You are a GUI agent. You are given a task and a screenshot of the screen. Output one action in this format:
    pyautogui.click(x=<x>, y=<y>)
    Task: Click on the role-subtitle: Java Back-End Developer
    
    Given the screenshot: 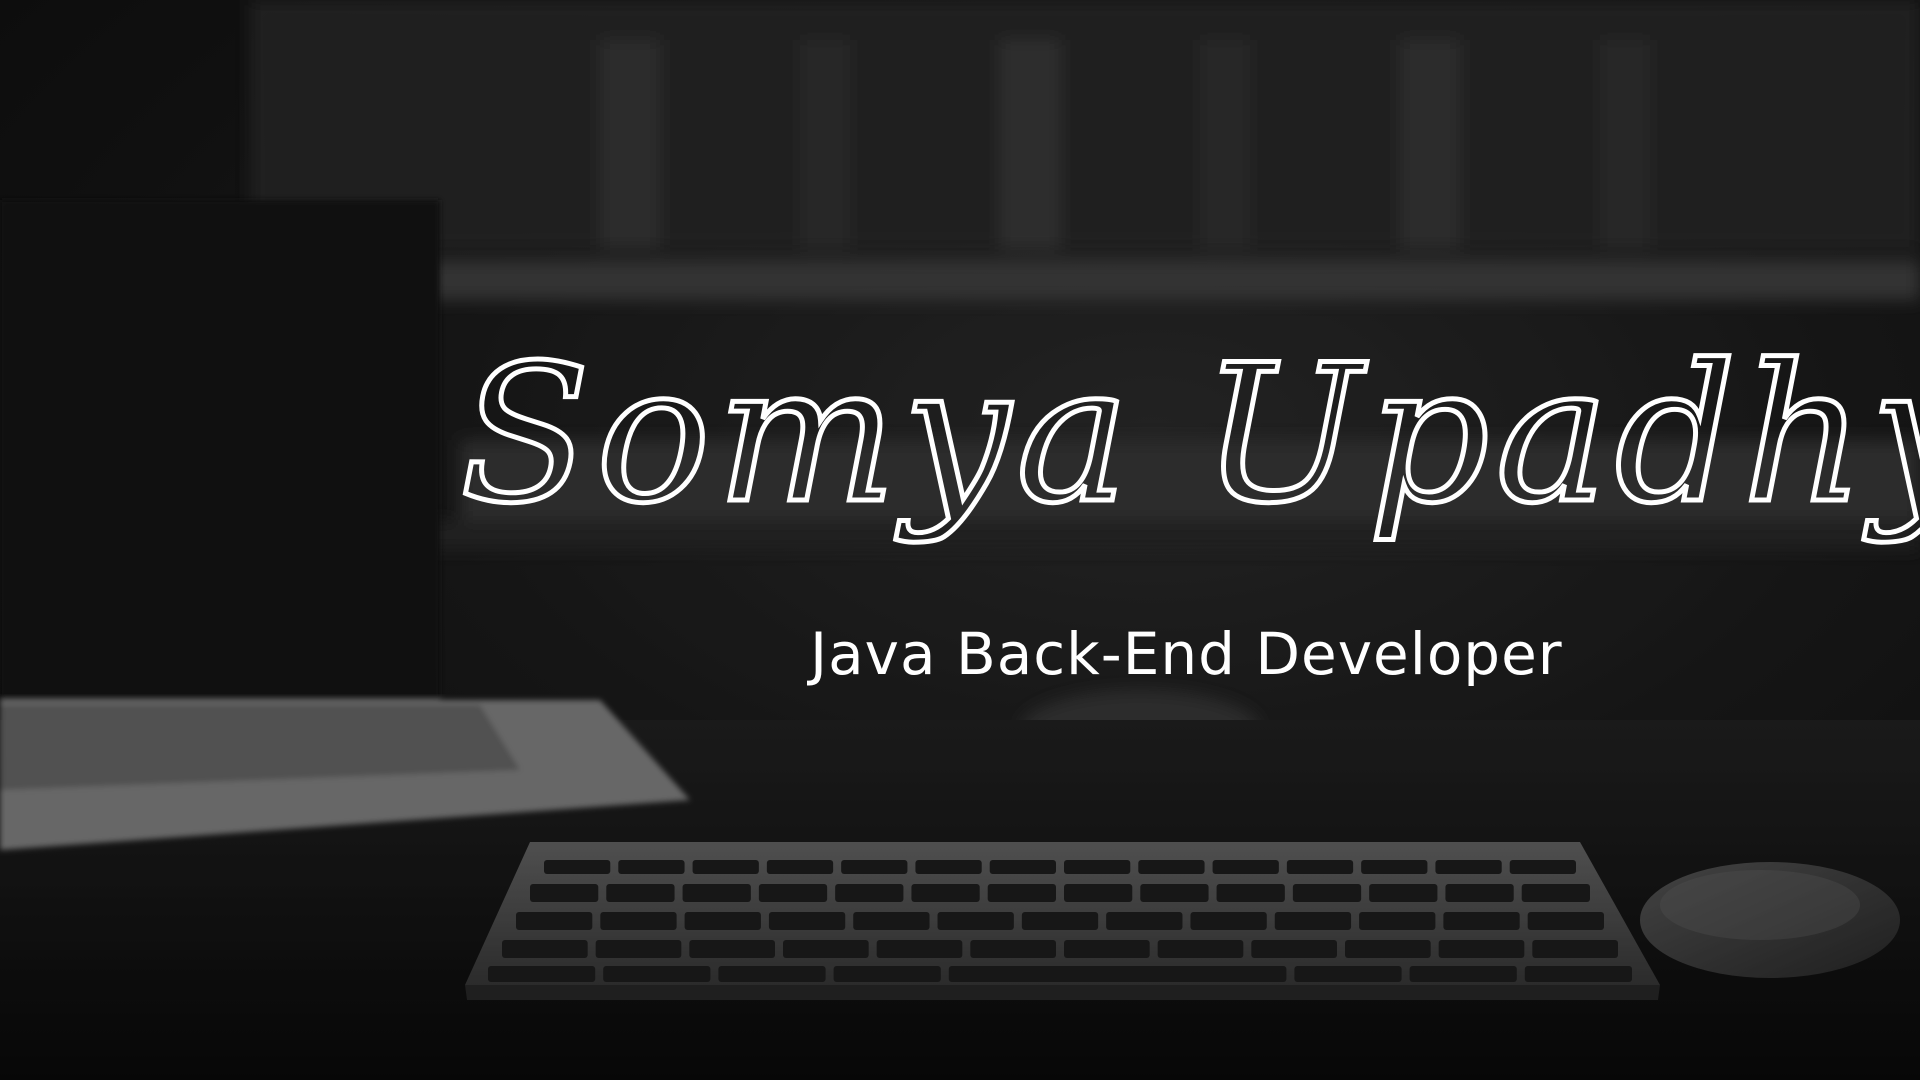 What is the action you would take?
    pyautogui.click(x=1186, y=654)
    